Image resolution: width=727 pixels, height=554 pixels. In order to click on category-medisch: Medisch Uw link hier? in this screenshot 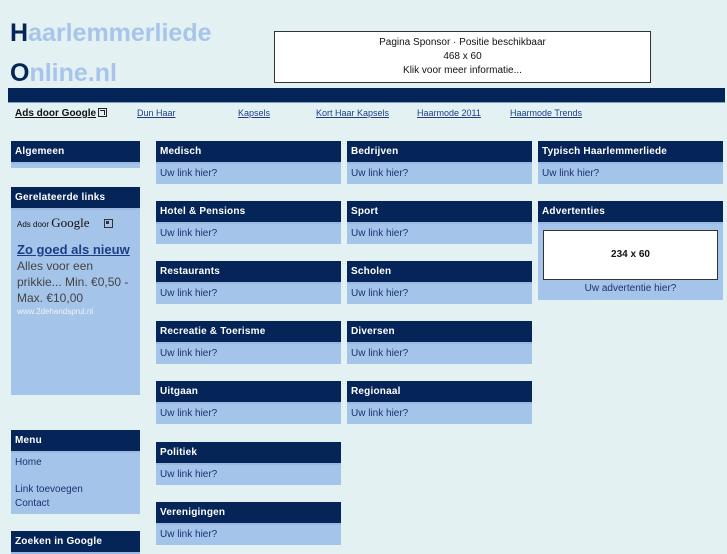, I will do `click(248, 162)`.